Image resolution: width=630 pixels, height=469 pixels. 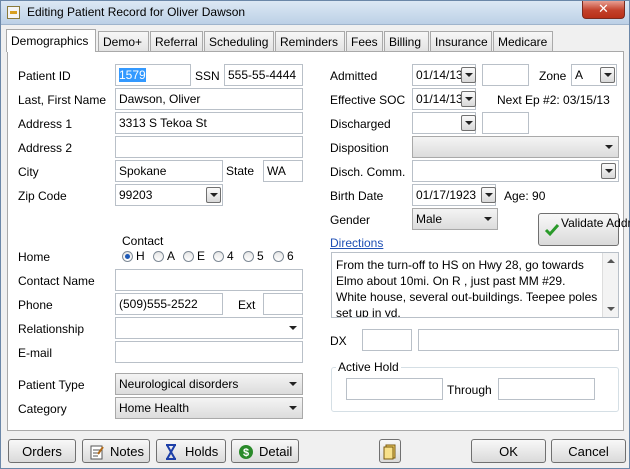 What do you see at coordinates (552, 230) in the screenshot?
I see `checkmark-icon` at bounding box center [552, 230].